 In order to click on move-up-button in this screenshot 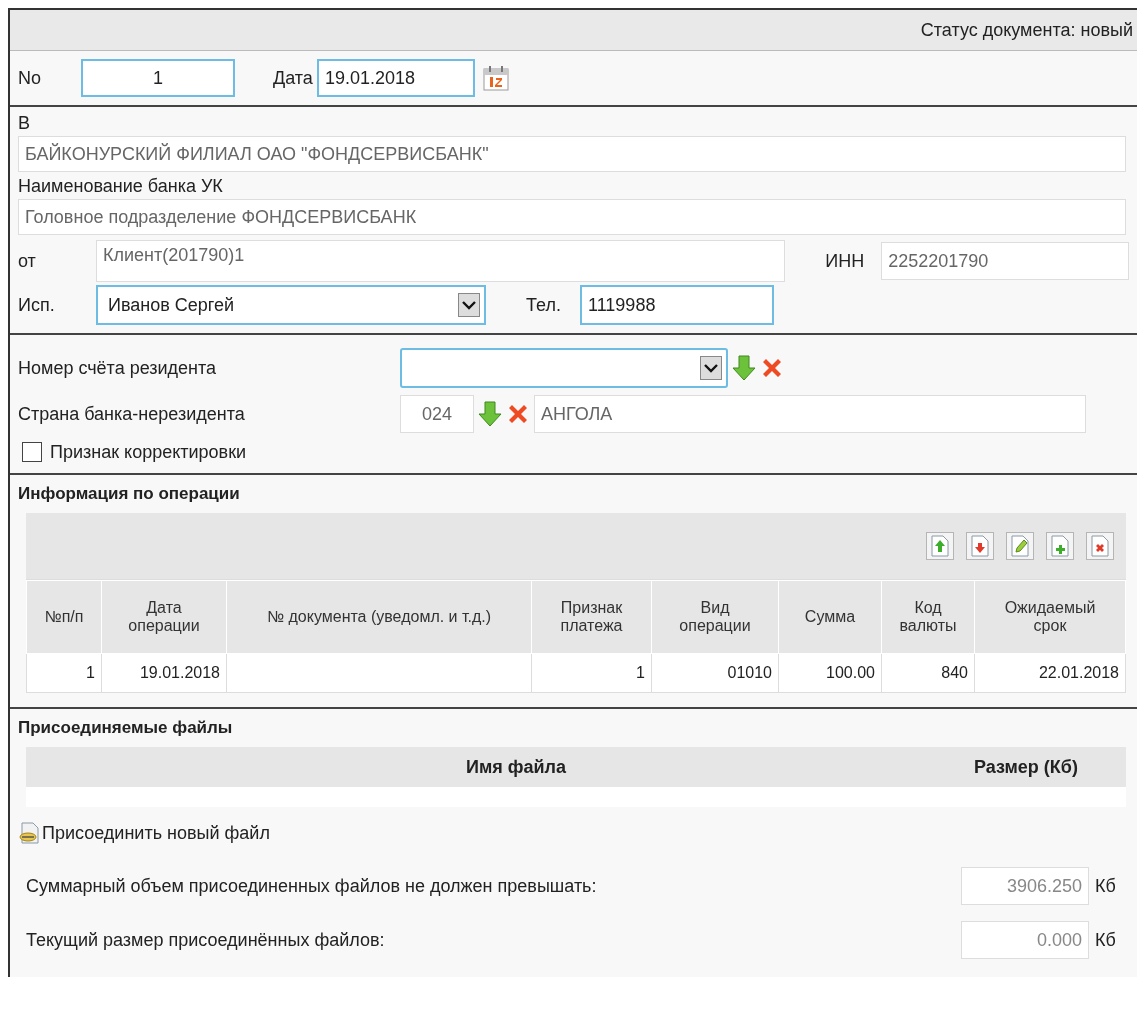, I will do `click(940, 546)`.